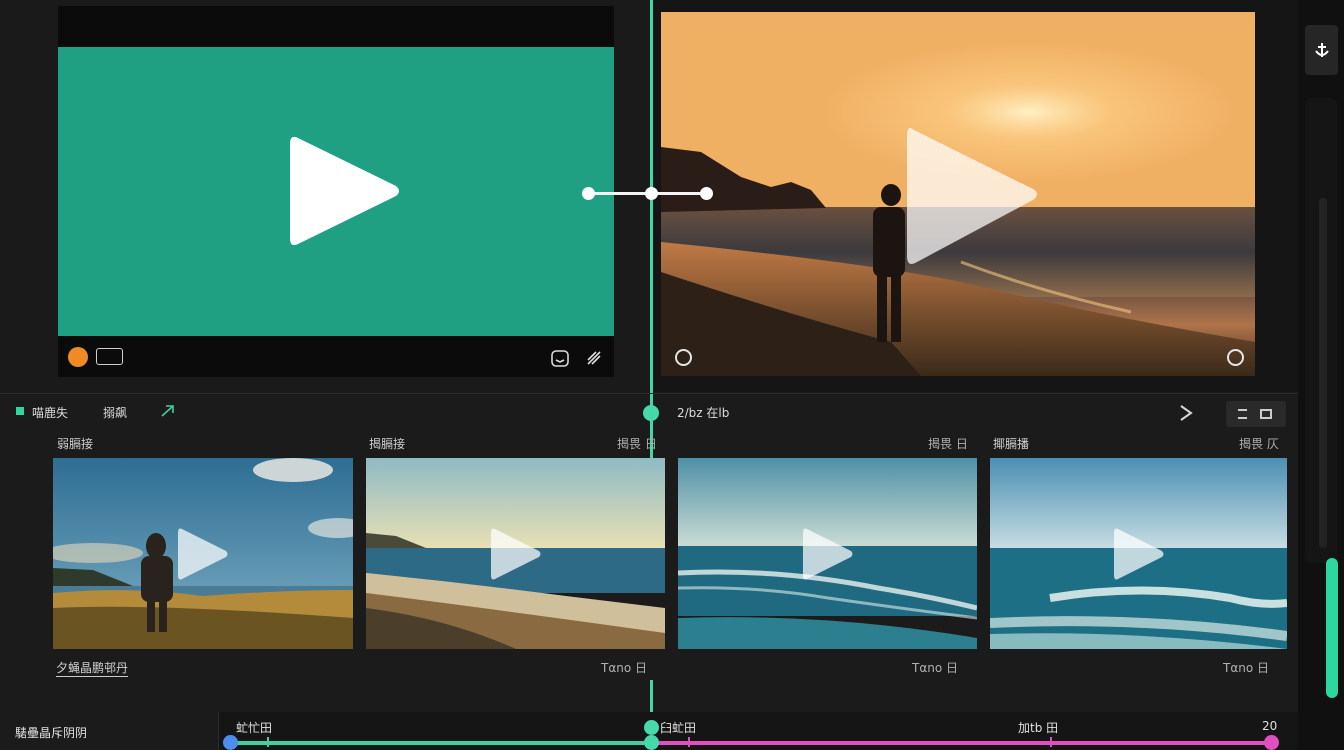 Image resolution: width=1344 pixels, height=750 pixels. What do you see at coordinates (92, 669) in the screenshot?
I see `clip-footer: 夕蝇晶鹏邨丹` at bounding box center [92, 669].